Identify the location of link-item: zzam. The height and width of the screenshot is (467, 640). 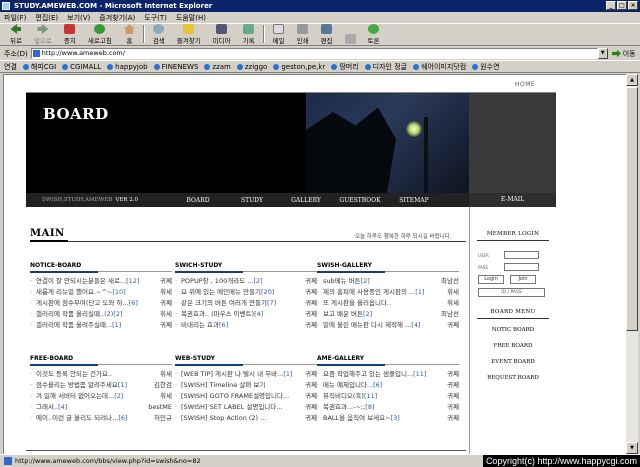
(217, 67).